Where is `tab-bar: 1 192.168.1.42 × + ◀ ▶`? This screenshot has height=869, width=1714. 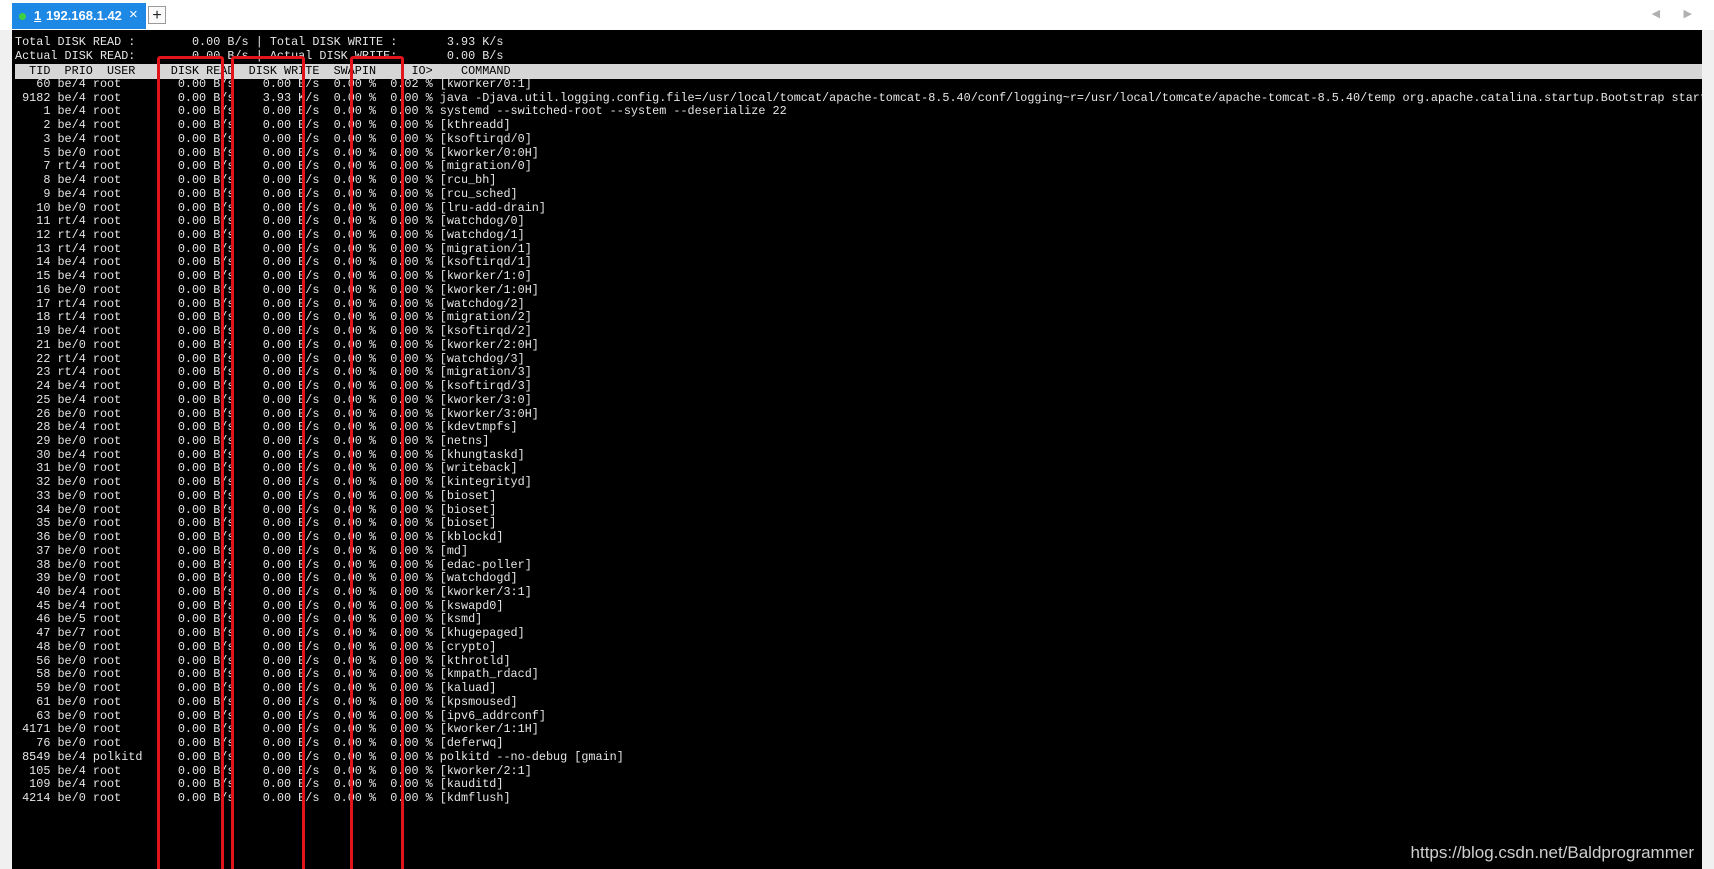
tab-bar: 1 192.168.1.42 × + ◀ ▶ is located at coordinates (857, 15).